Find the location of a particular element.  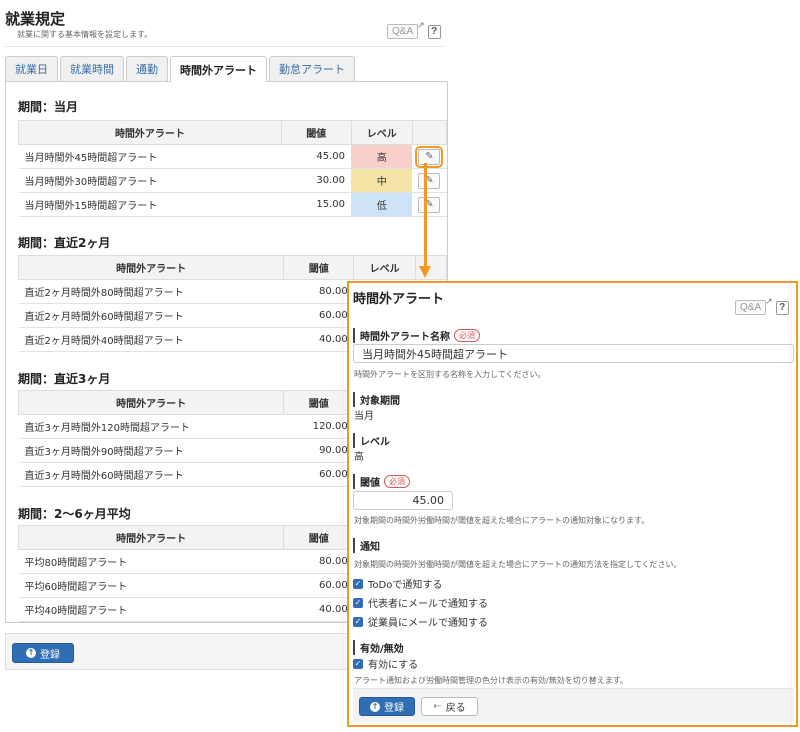

checkbox-label: 代表者にメールで通知する is located at coordinates (428, 604).